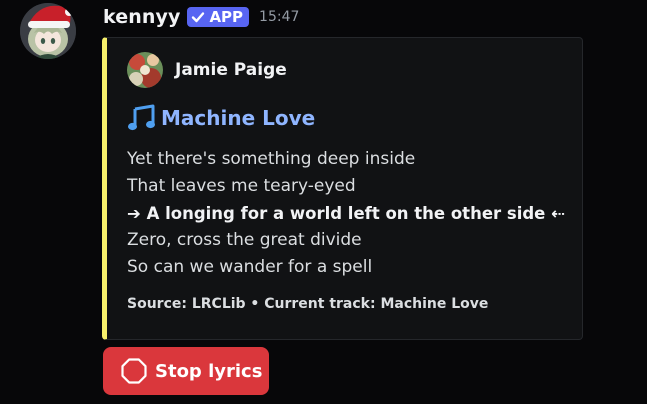 This screenshot has width=647, height=404. I want to click on app-badge: APP, so click(218, 17).